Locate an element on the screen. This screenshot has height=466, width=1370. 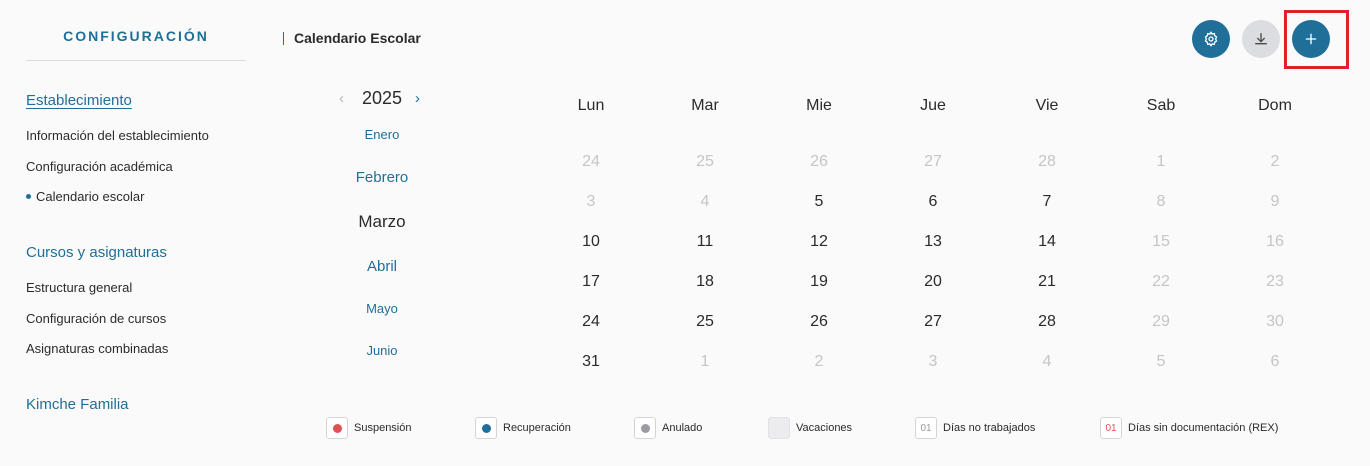
weekday-header: Mar is located at coordinates (705, 105).